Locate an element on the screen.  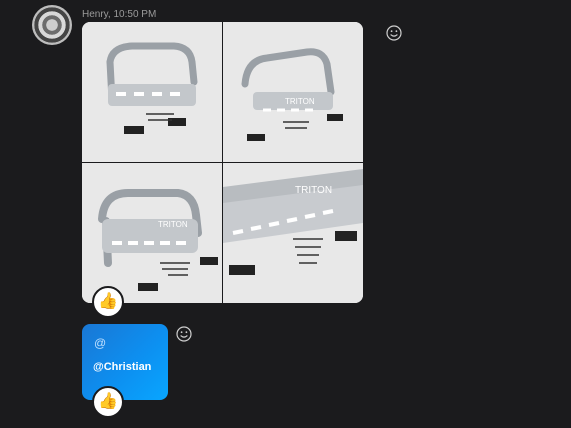
bull-bar-image is located at coordinates (152, 92).